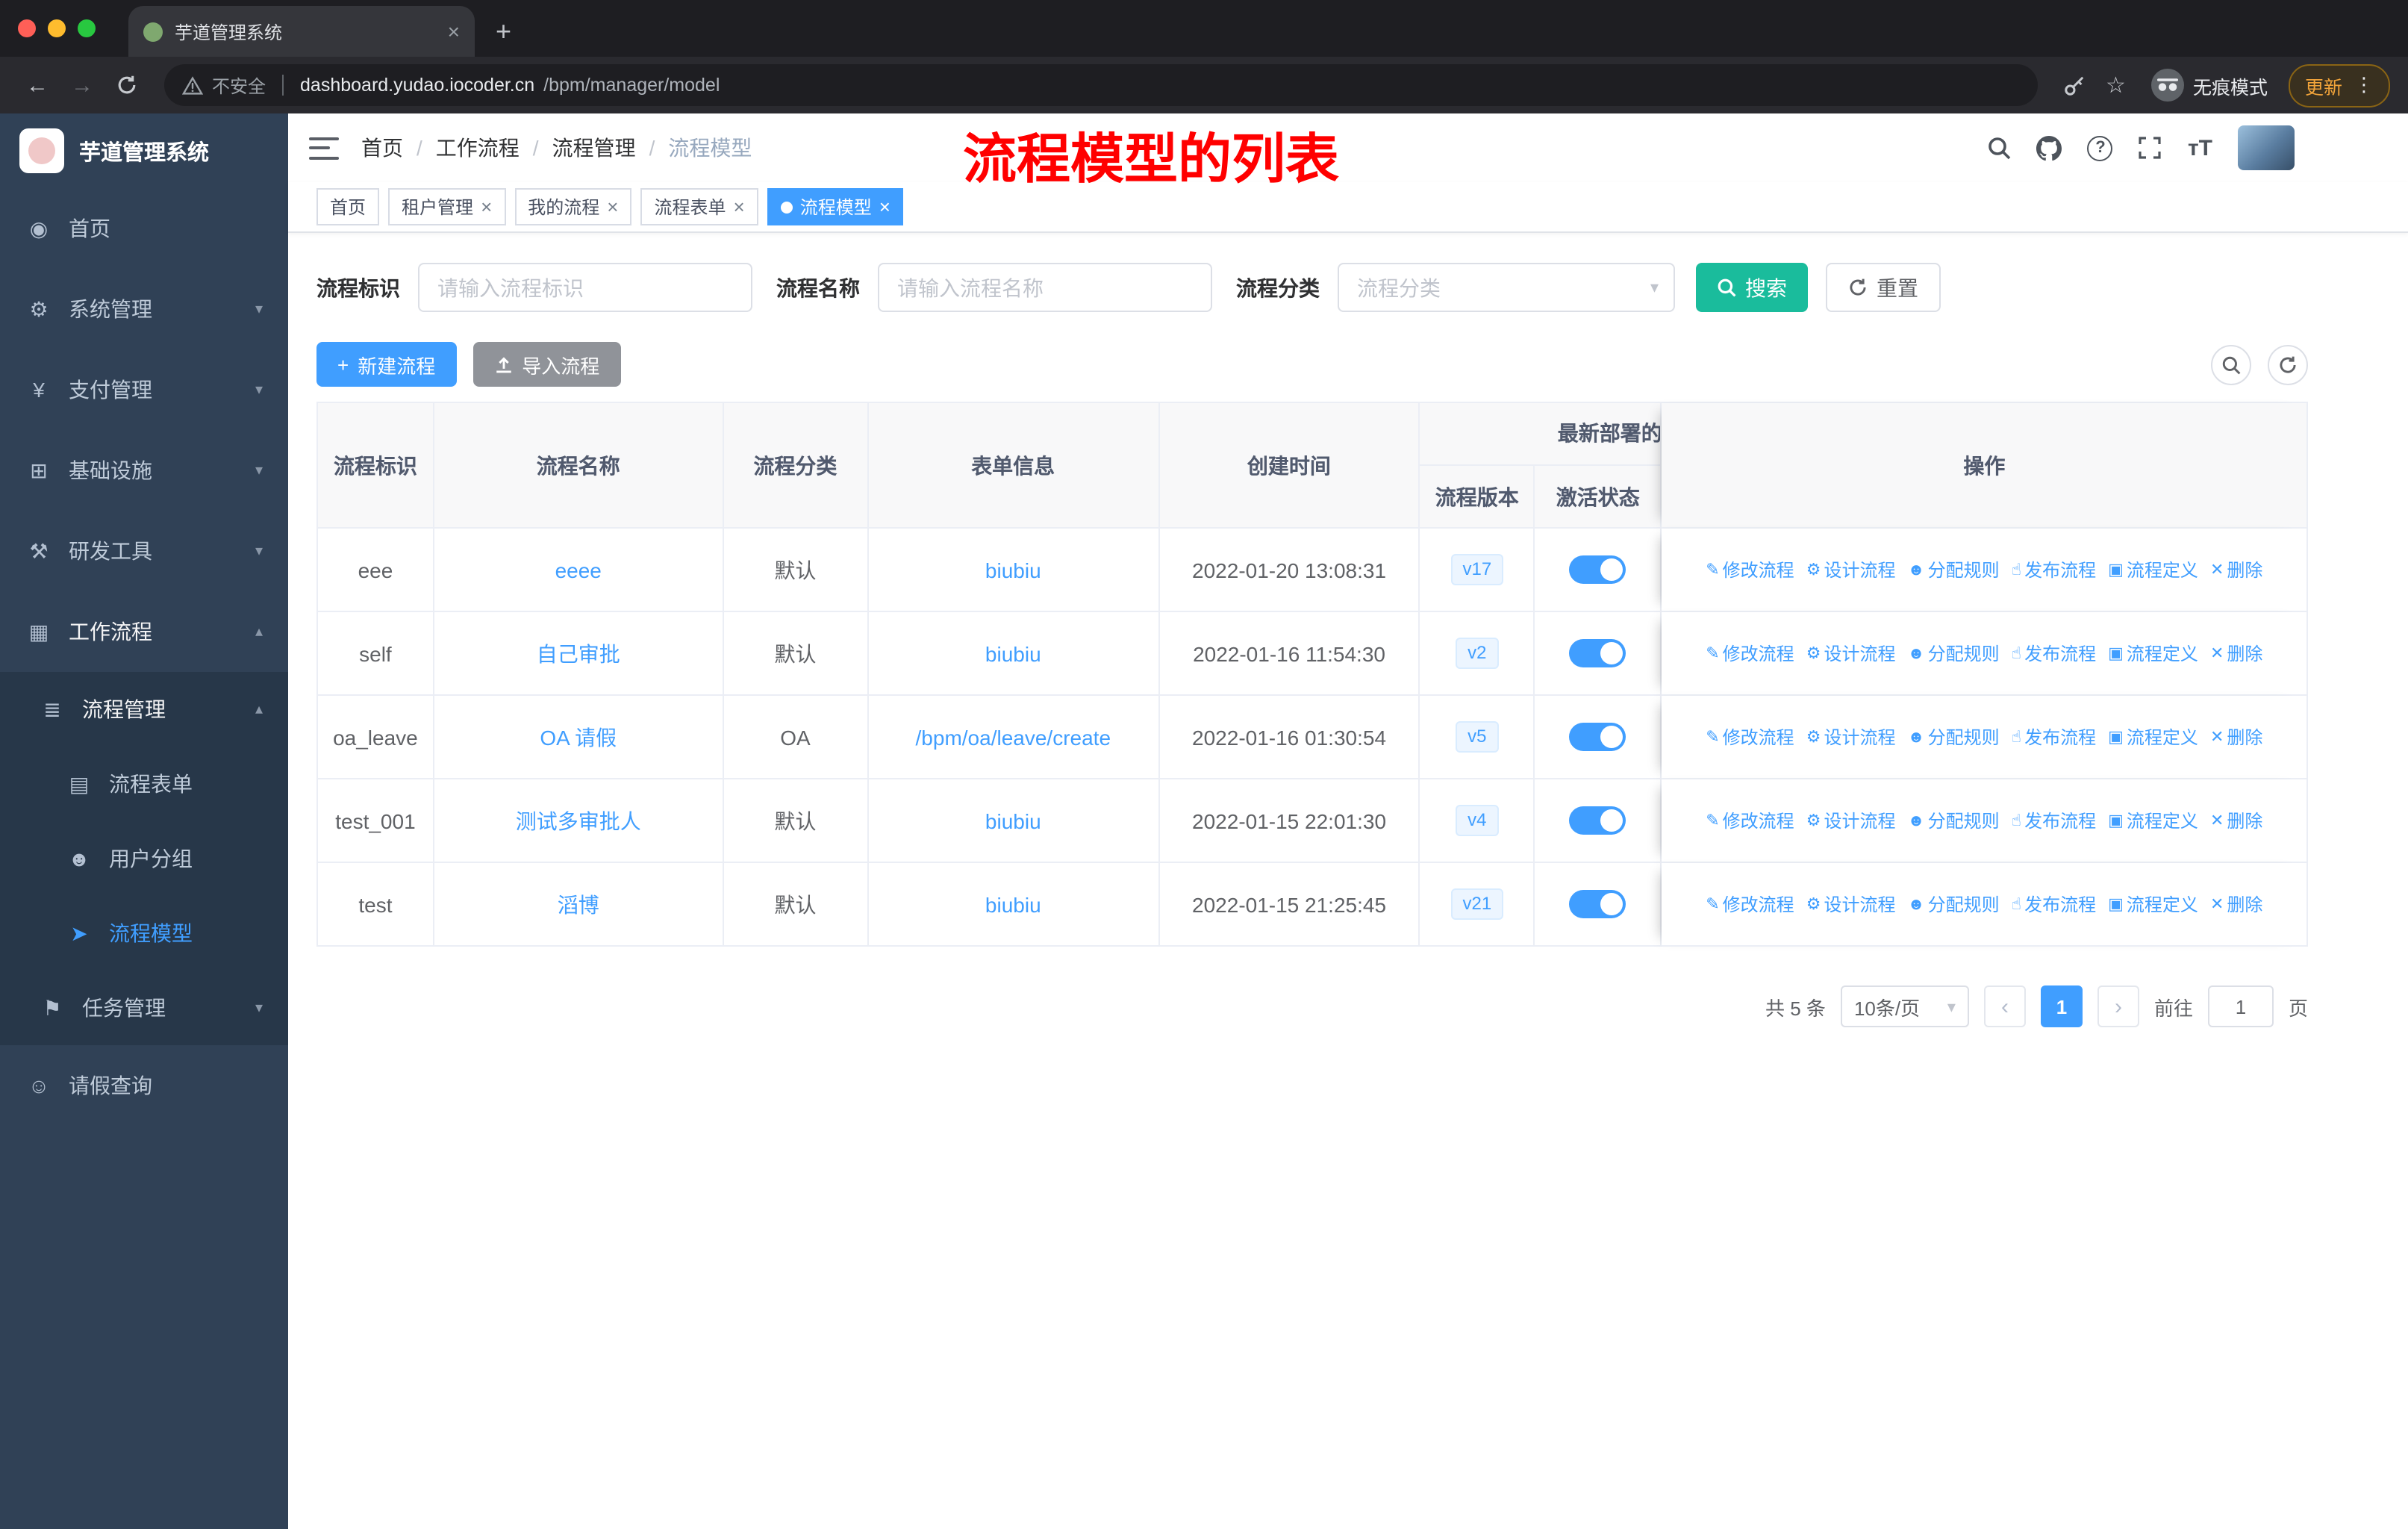  Describe the element at coordinates (144, 470) in the screenshot. I see `sidebar-item-infrastructure: ⊞ 基础设施 ▾` at that location.